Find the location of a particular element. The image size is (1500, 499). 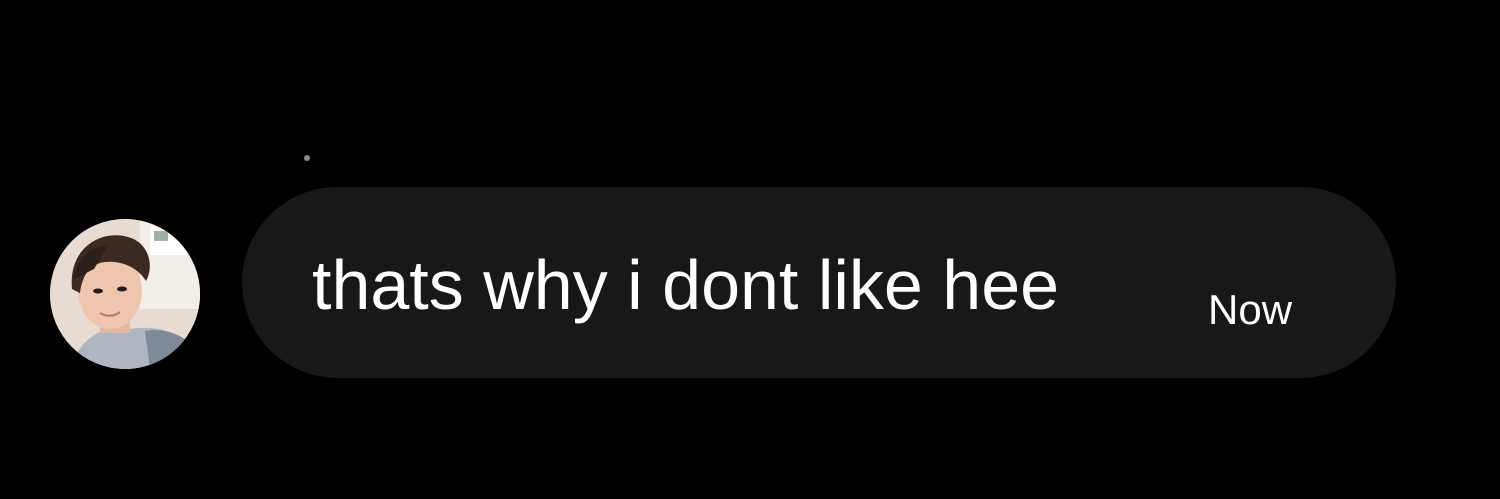

sender-avatar is located at coordinates (125, 294).